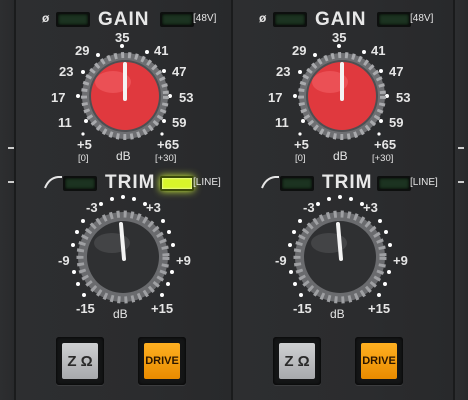  I want to click on left-edge-panel, so click(7, 200).